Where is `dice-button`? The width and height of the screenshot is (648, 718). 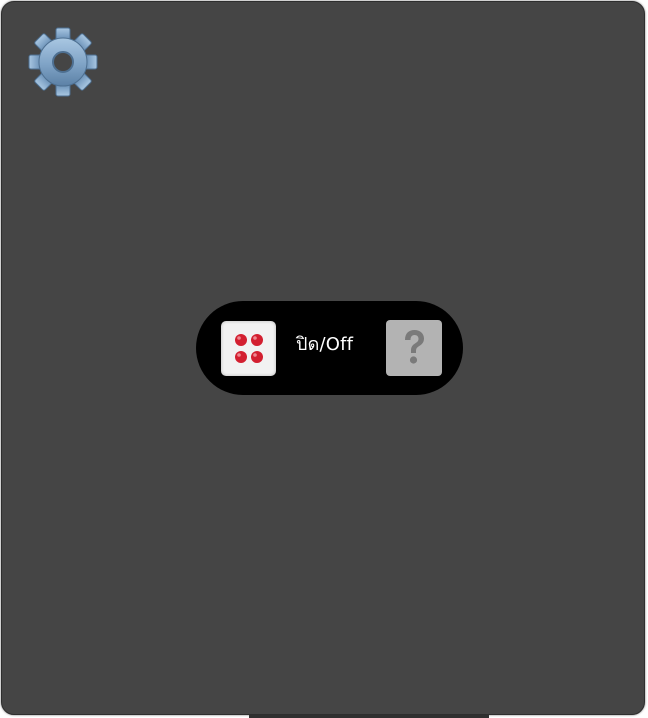 dice-button is located at coordinates (248, 348).